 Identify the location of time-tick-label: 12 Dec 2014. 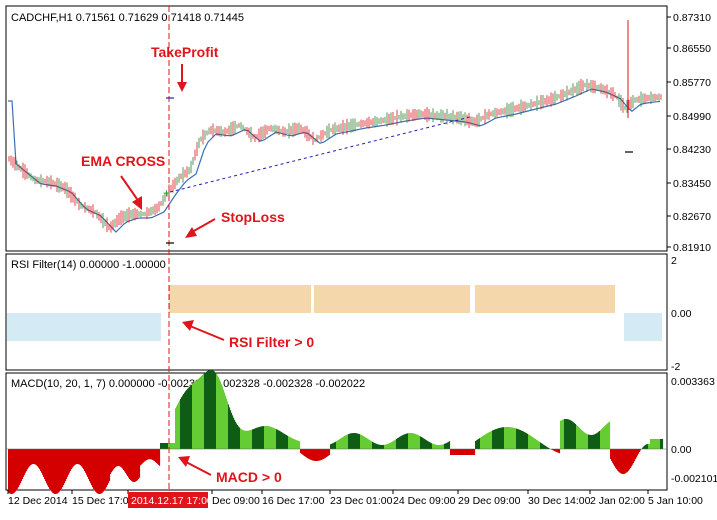
(38, 501).